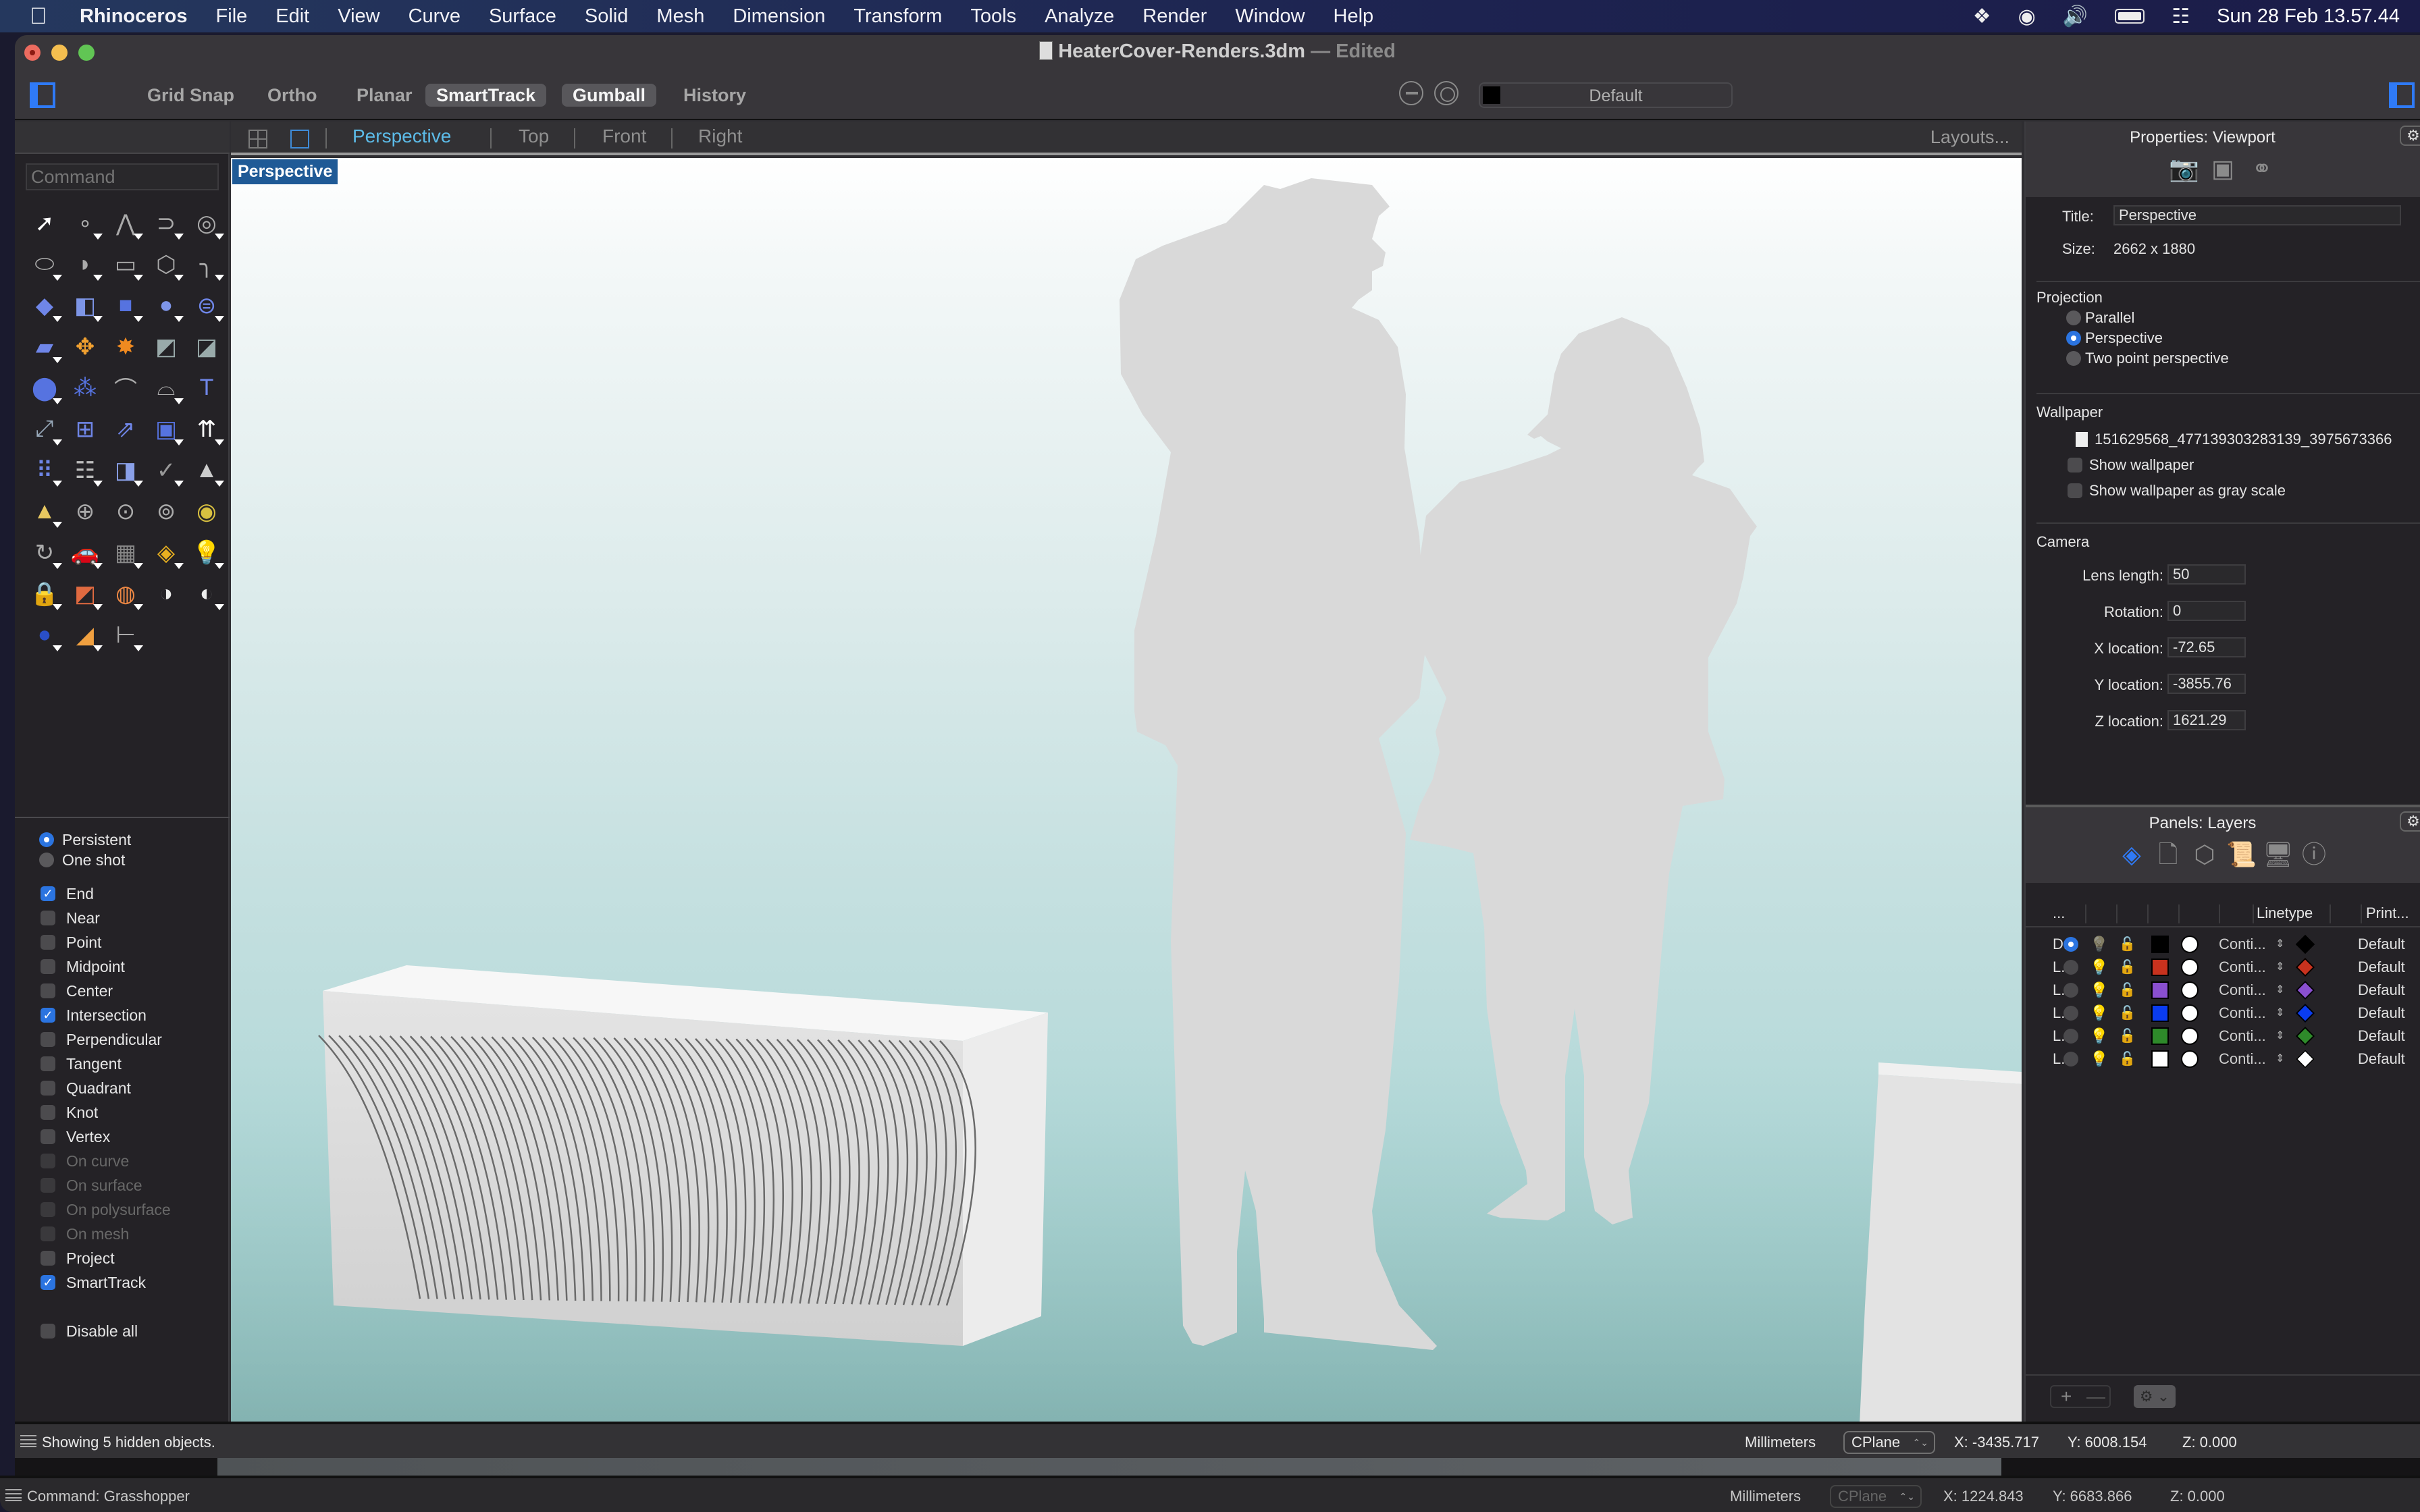  I want to click on linked-circles-icon: ⚭, so click(2262, 169).